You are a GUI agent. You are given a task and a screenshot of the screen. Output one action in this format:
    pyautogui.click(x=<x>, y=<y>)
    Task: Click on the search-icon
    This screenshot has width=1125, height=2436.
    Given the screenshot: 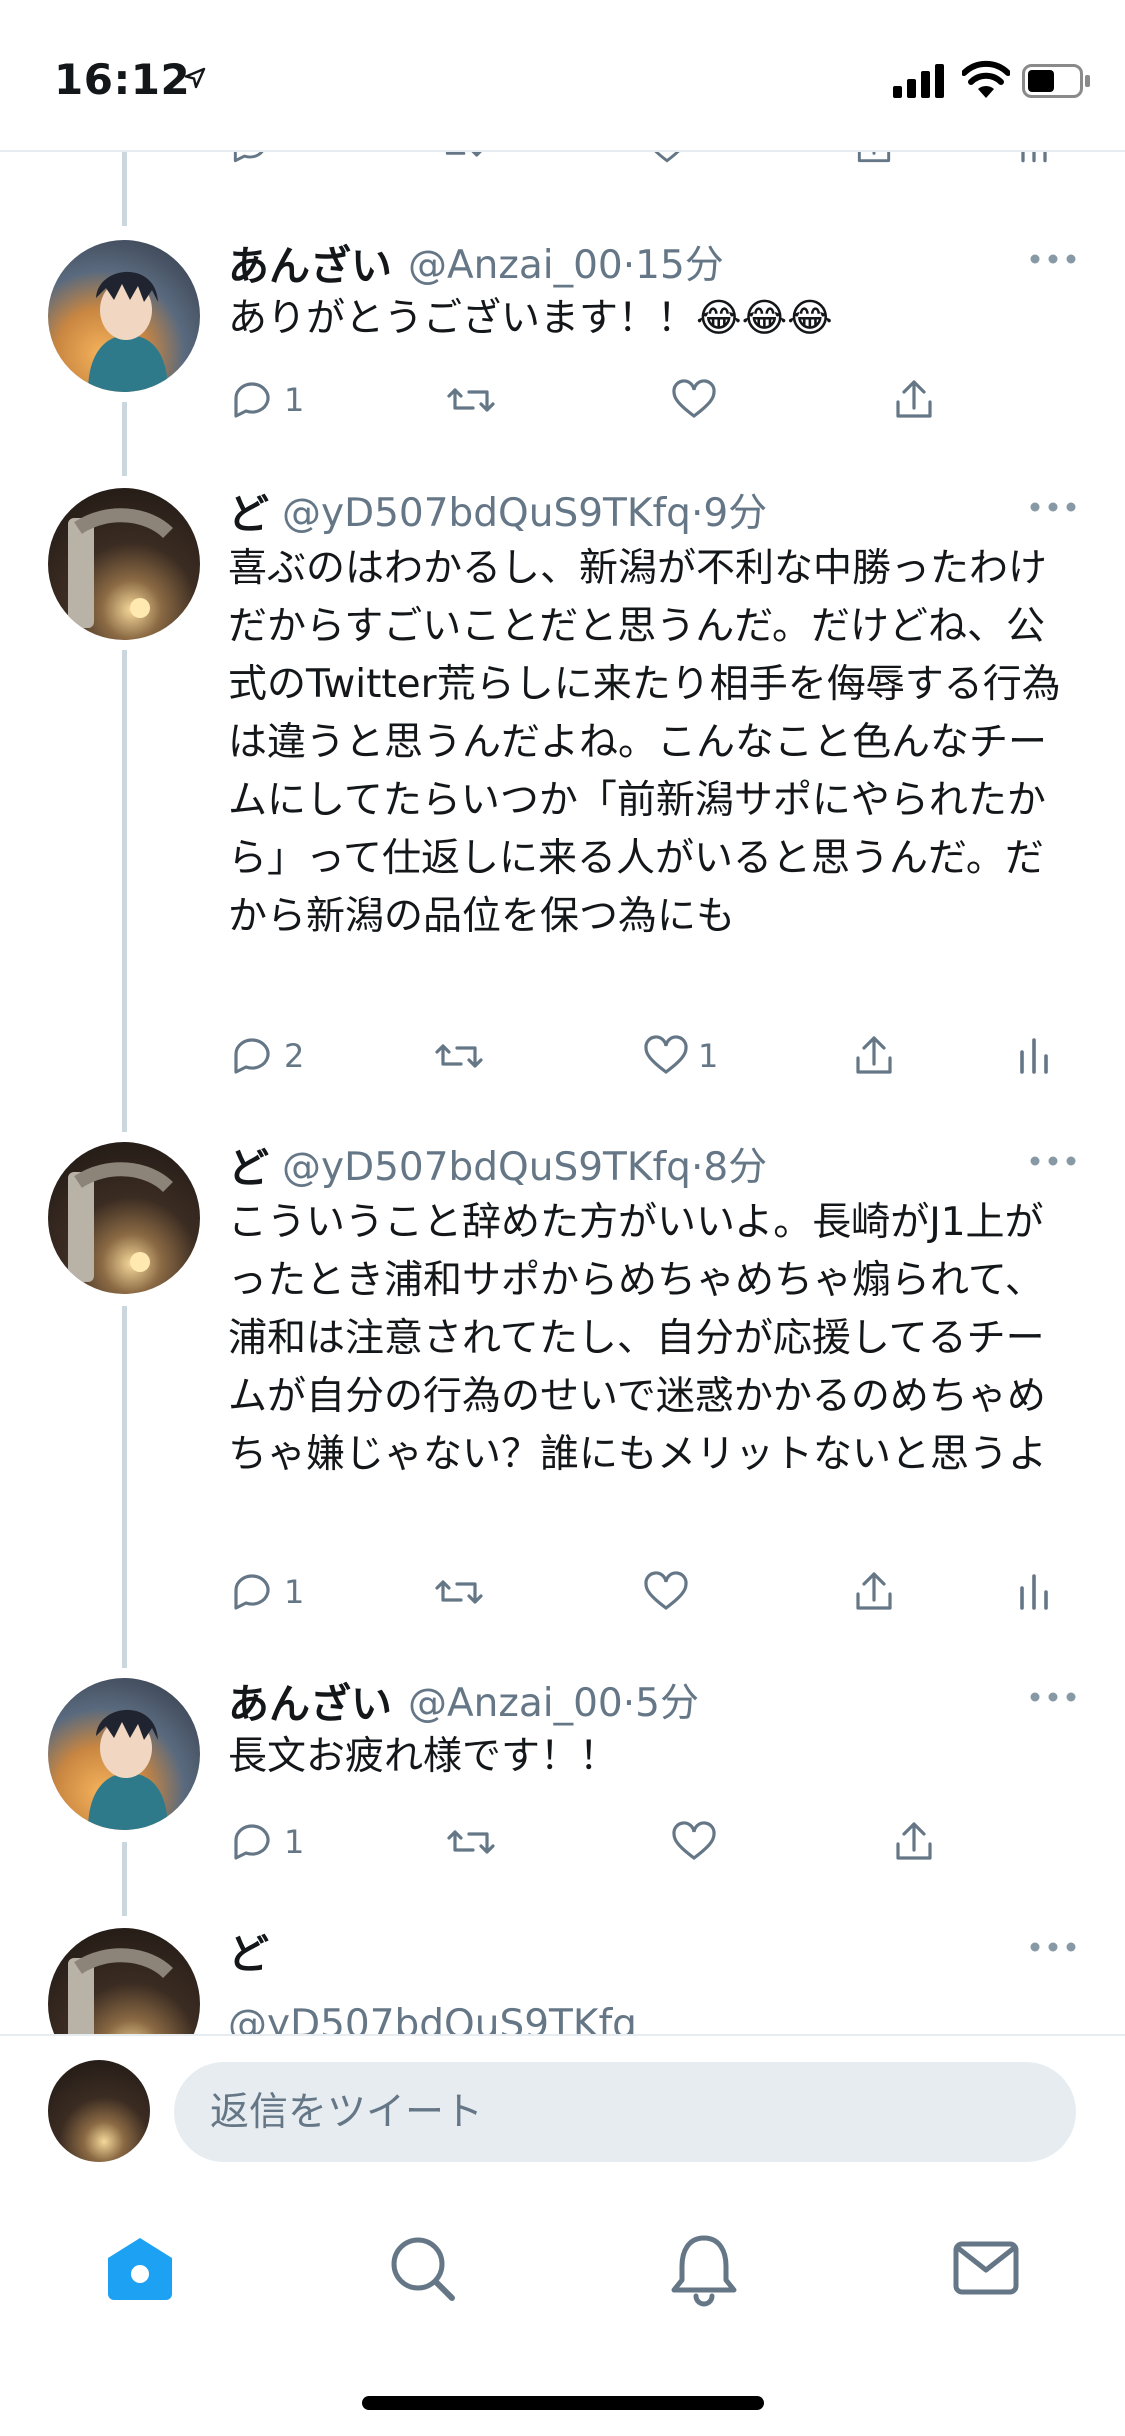 What is the action you would take?
    pyautogui.click(x=423, y=2269)
    